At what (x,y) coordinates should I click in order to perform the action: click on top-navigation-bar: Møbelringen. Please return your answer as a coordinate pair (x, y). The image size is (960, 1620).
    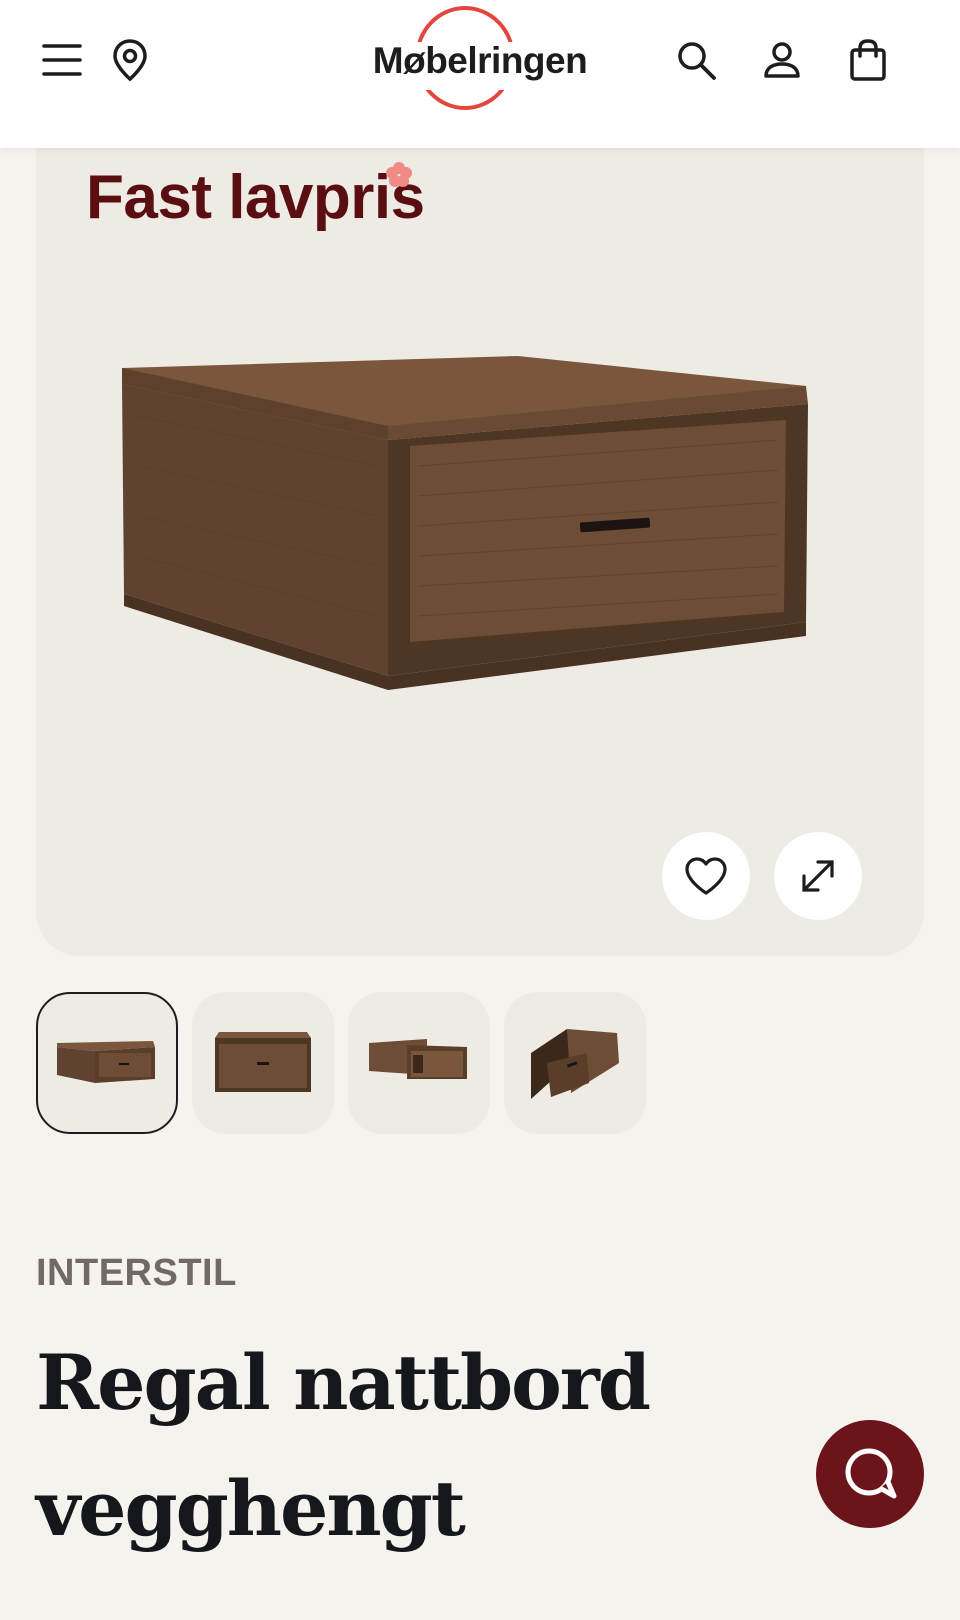
    Looking at the image, I should click on (480, 74).